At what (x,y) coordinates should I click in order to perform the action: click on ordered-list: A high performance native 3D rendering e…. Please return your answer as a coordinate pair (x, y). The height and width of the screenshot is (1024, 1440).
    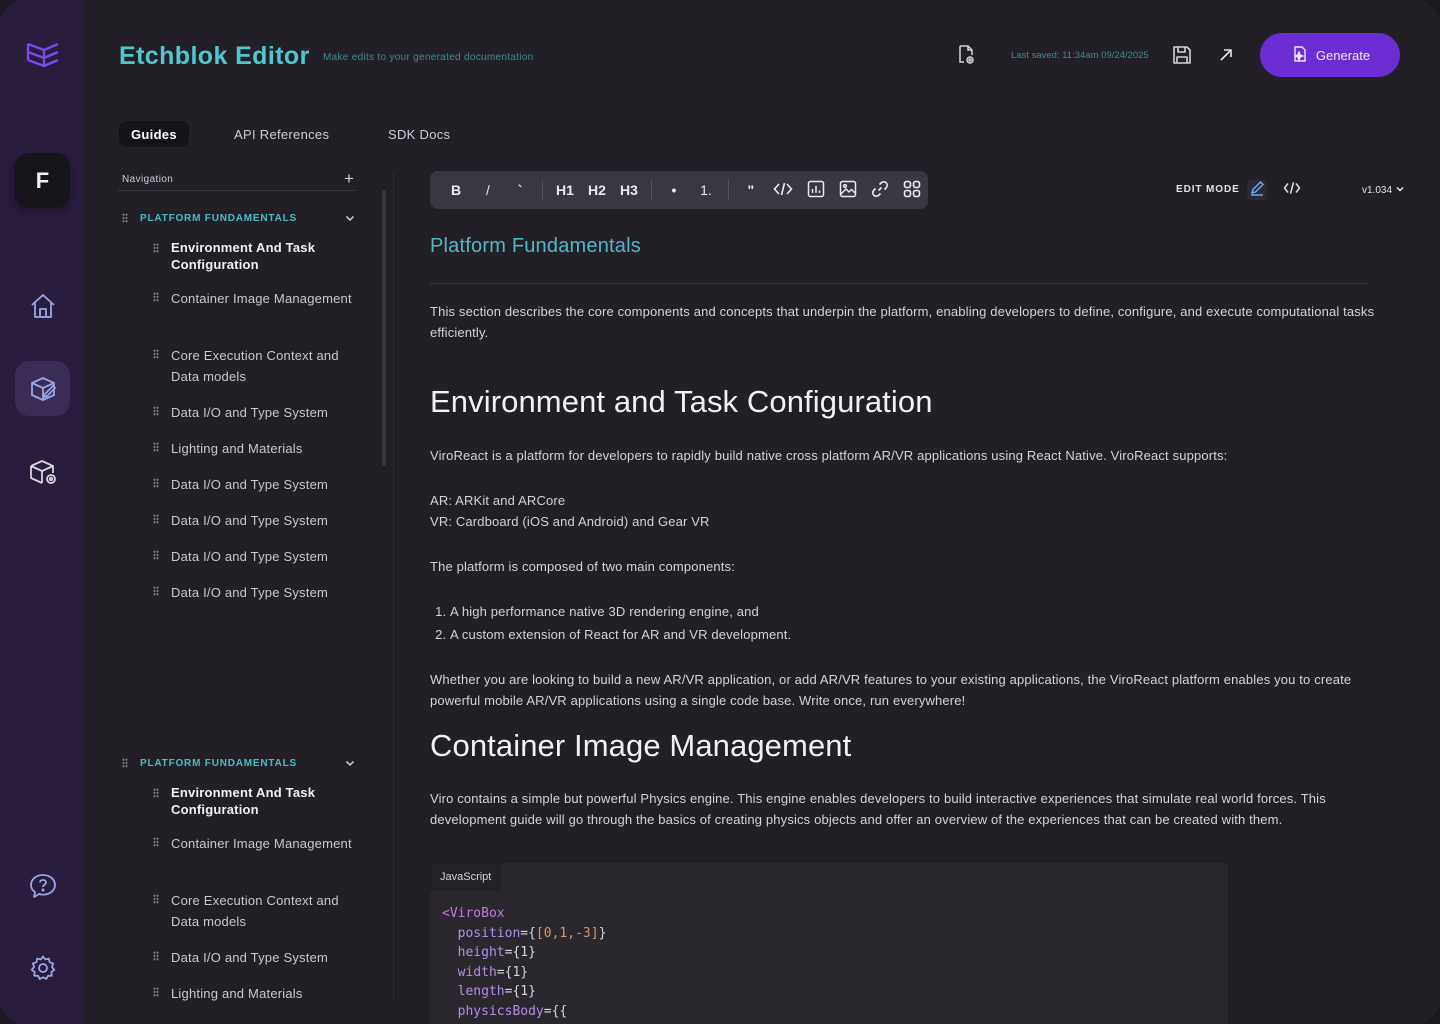
    Looking at the image, I should click on (910, 623).